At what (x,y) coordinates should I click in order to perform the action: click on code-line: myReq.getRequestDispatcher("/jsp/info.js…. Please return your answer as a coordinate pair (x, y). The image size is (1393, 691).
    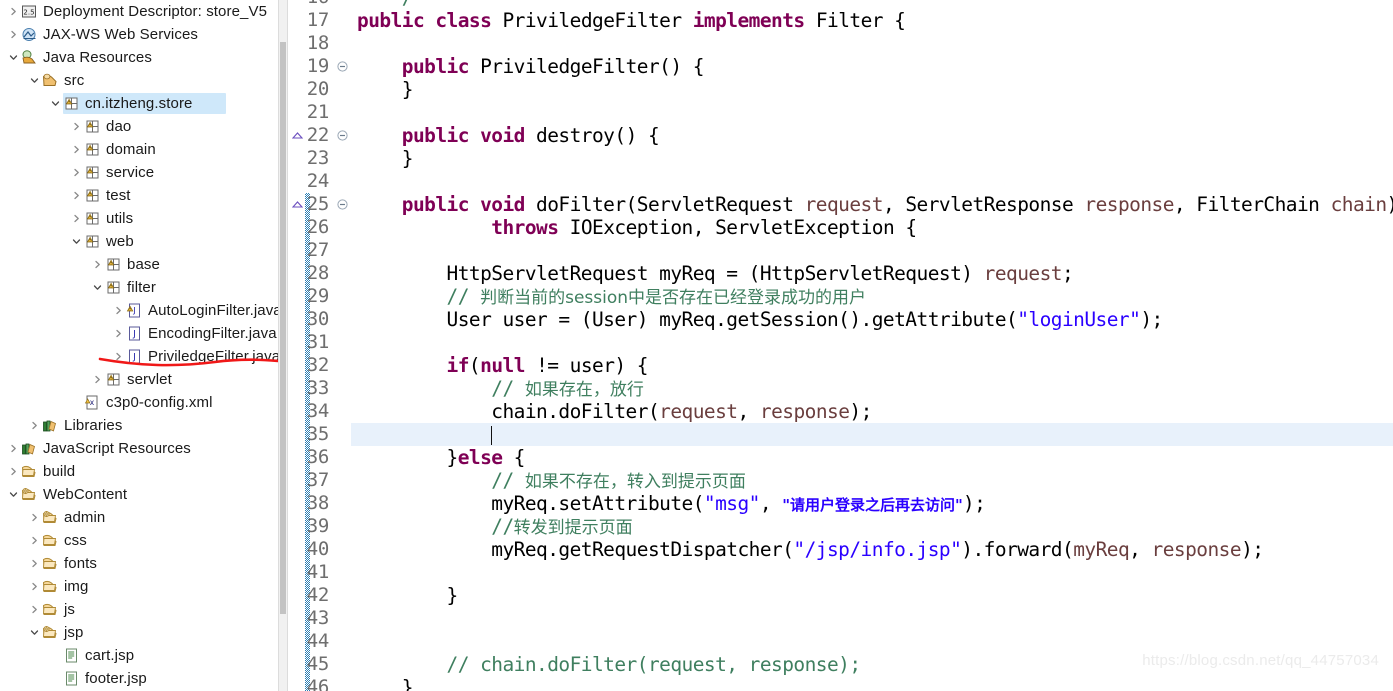
    Looking at the image, I should click on (872, 549).